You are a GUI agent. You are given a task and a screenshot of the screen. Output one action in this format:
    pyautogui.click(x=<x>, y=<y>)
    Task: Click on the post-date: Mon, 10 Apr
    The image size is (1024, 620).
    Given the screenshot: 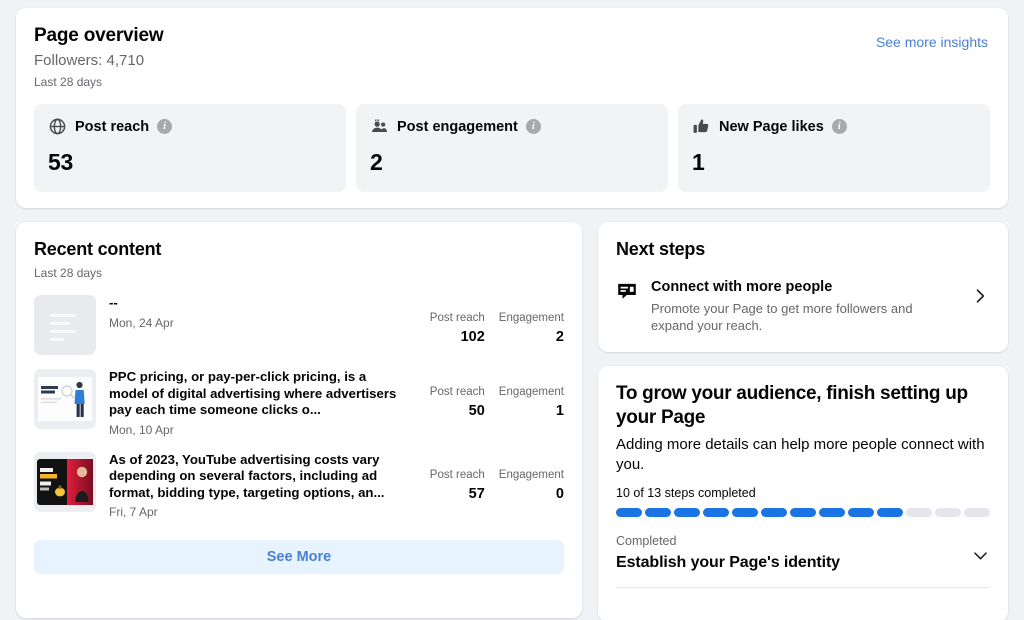 What is the action you would take?
    pyautogui.click(x=141, y=429)
    